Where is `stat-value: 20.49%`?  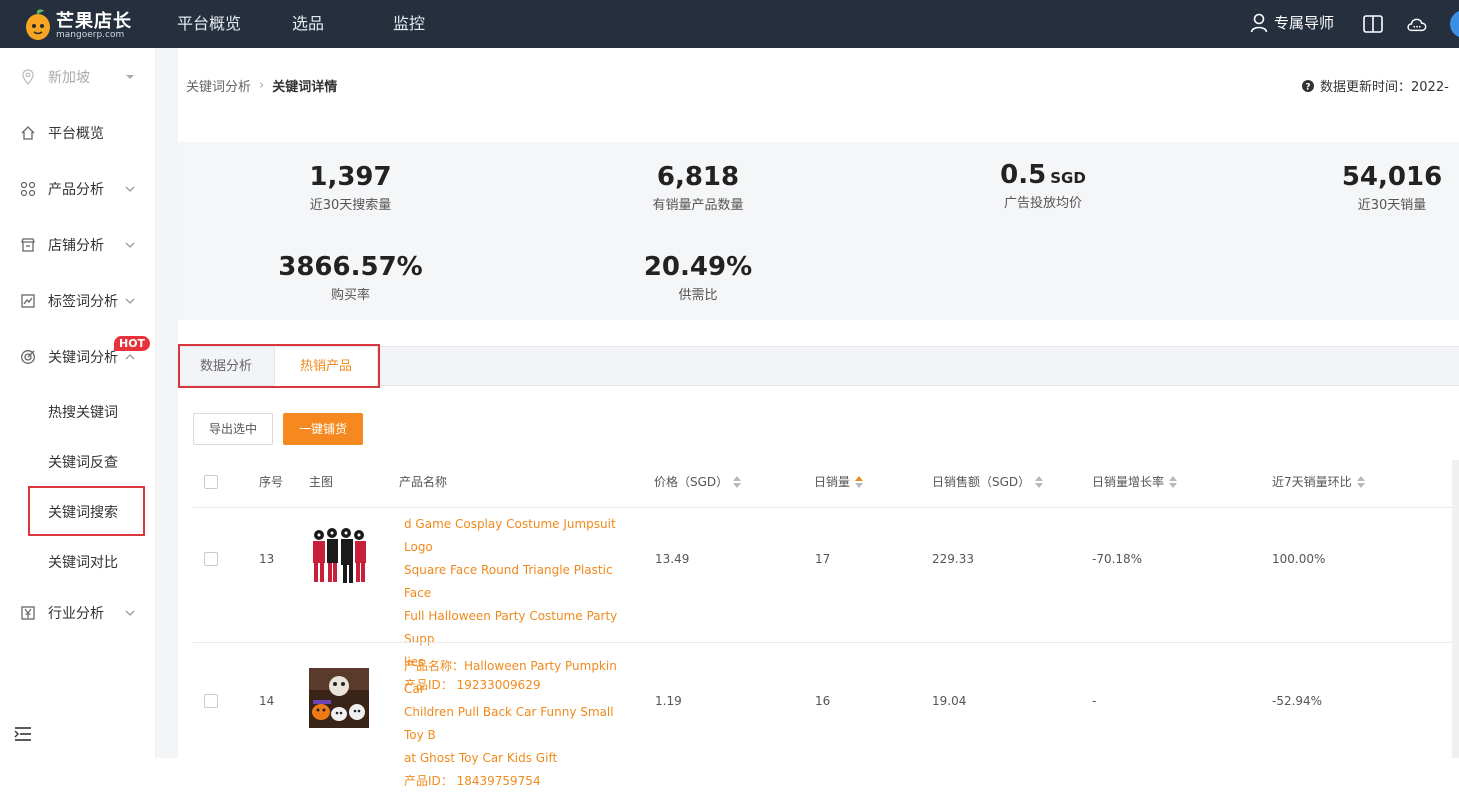 stat-value: 20.49% is located at coordinates (698, 267).